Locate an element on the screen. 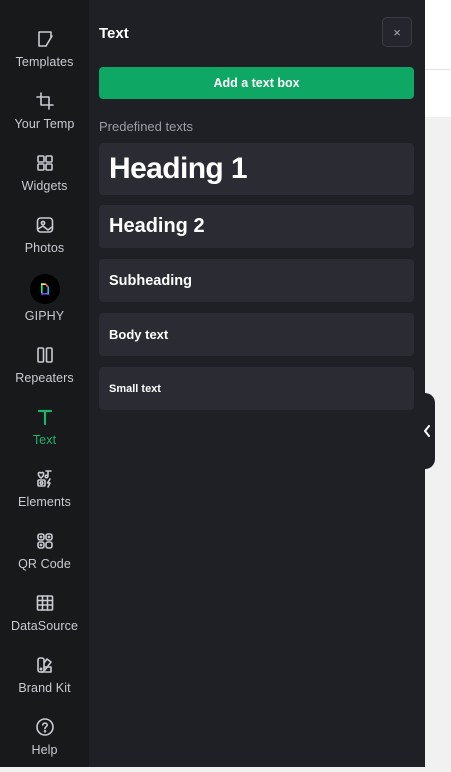 This screenshot has width=451, height=772. preset-heading-2: Heading 2 is located at coordinates (256, 226).